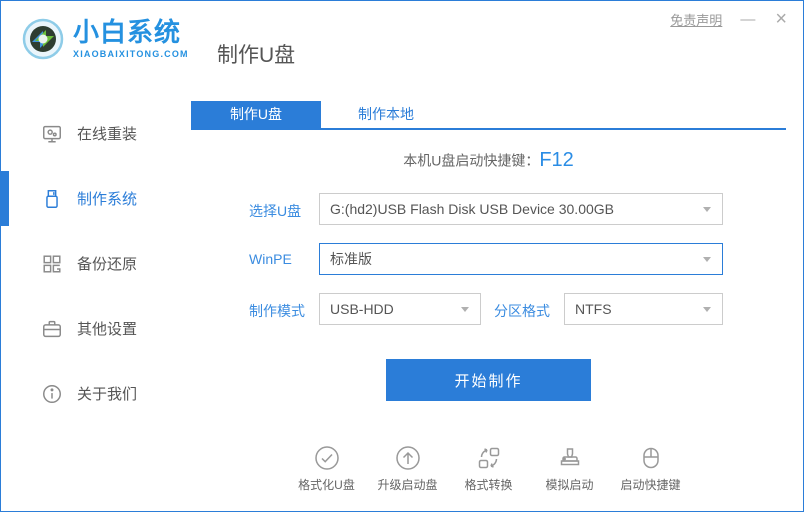 Image resolution: width=804 pixels, height=512 pixels. Describe the element at coordinates (362, 309) in the screenshot. I see `mode-select-value: USB-HDD` at that location.